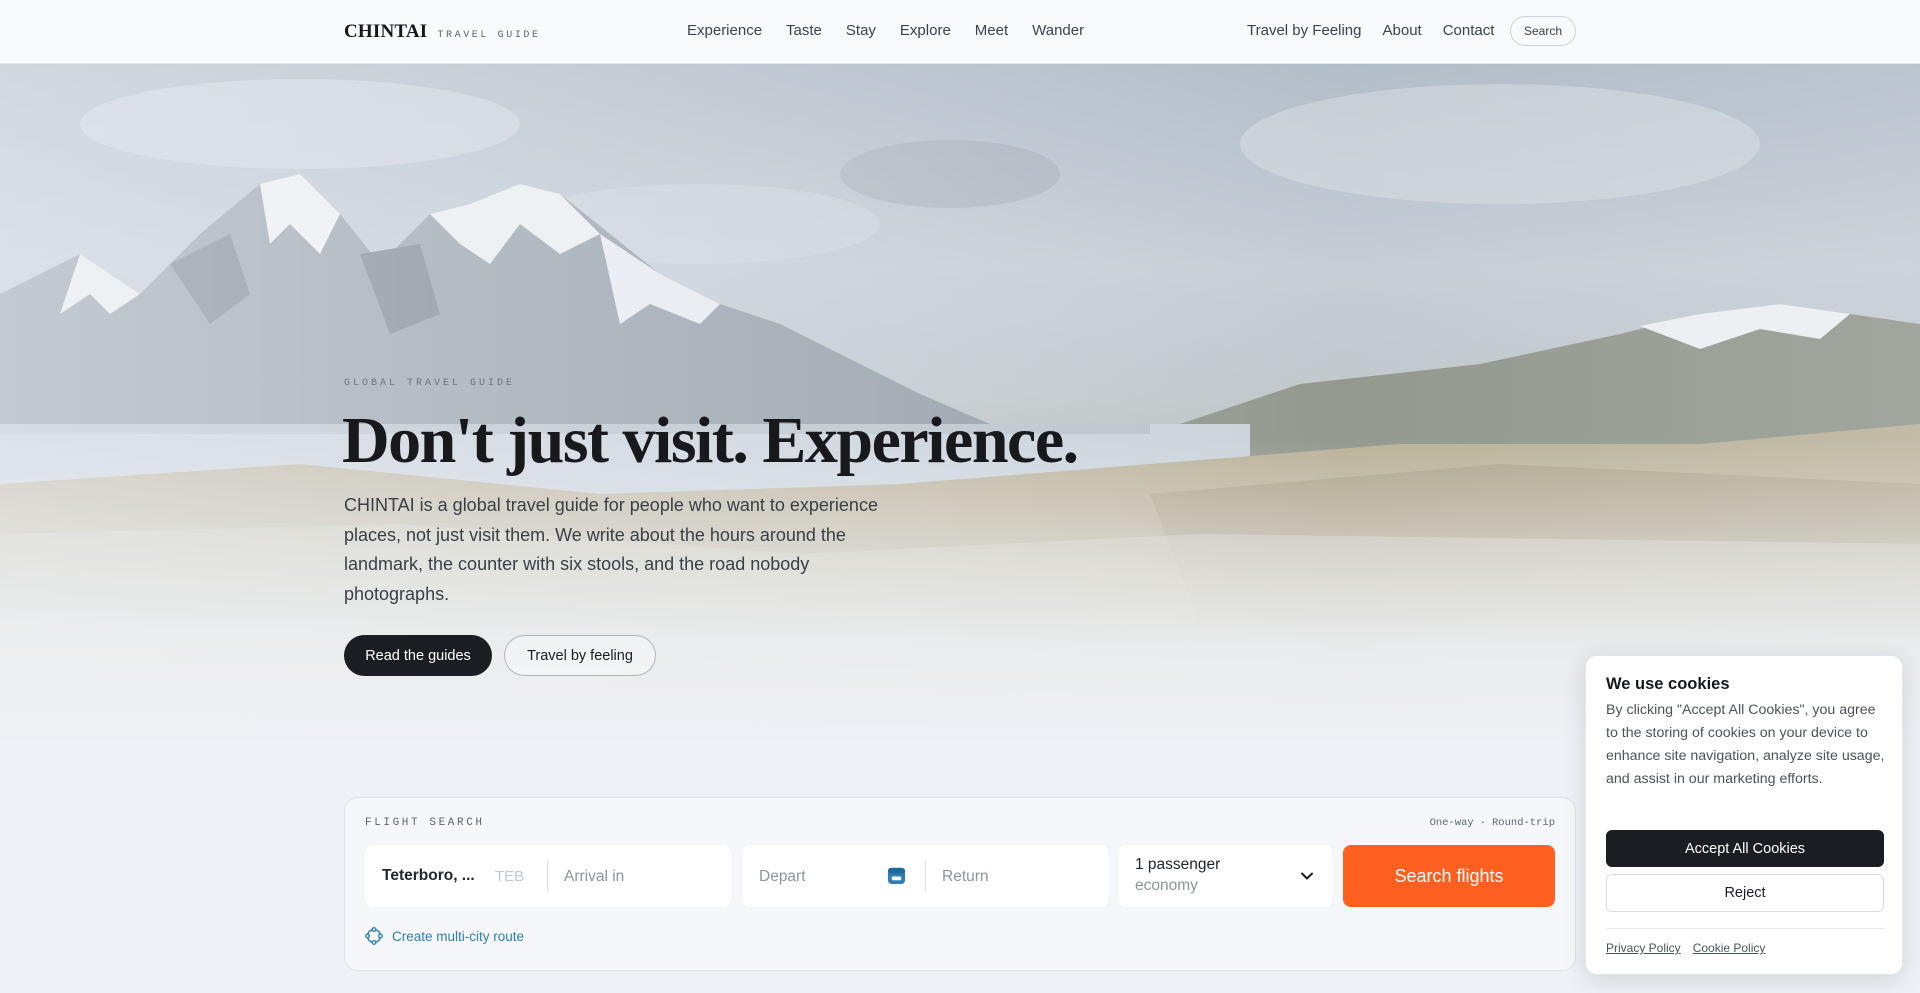 This screenshot has height=993, width=1920. What do you see at coordinates (1058, 30) in the screenshot?
I see `nav-item-wander: Wander` at bounding box center [1058, 30].